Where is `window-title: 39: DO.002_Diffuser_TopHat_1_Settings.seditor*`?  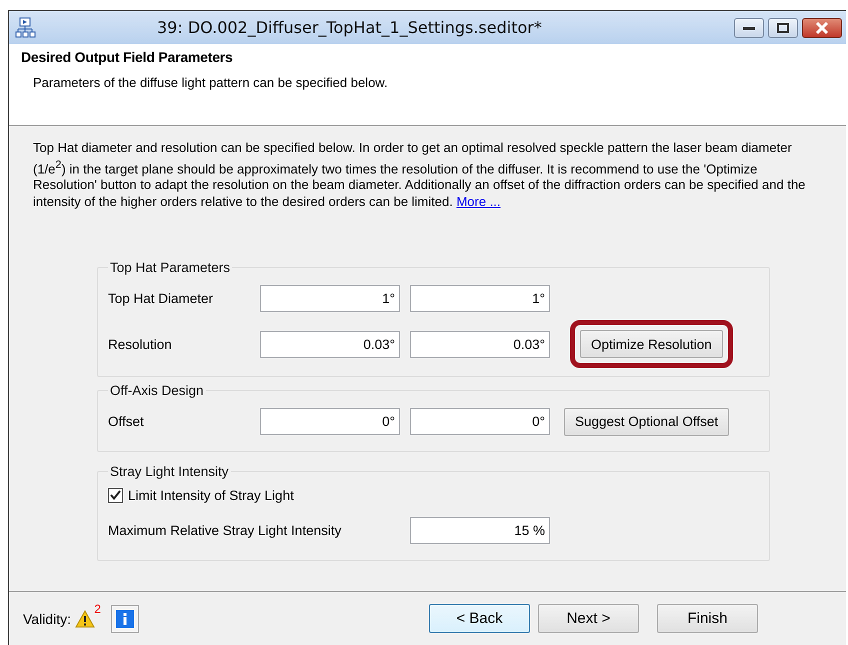
window-title: 39: DO.002_Diffuser_TopHat_1_Settings.seditor* is located at coordinates (350, 27).